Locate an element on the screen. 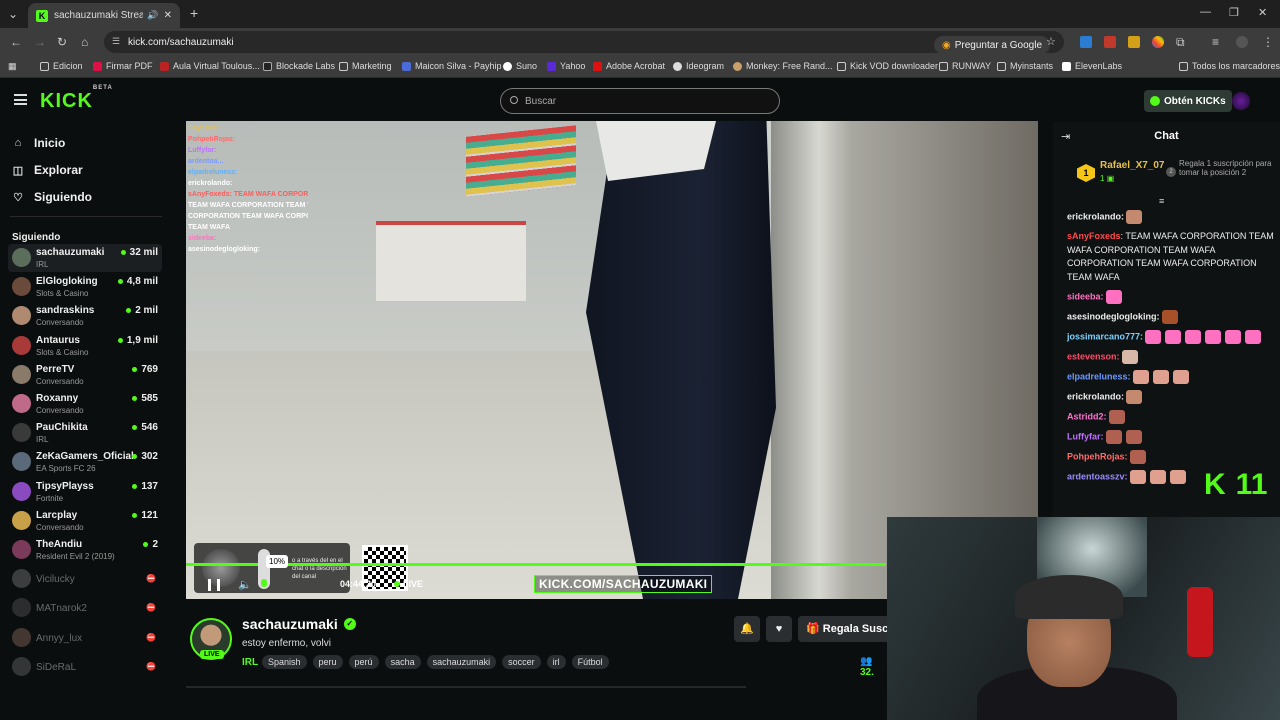 This screenshot has width=1280, height=720. sidebar-channel: sachauzumaki IRL 32 mil is located at coordinates (85, 258).